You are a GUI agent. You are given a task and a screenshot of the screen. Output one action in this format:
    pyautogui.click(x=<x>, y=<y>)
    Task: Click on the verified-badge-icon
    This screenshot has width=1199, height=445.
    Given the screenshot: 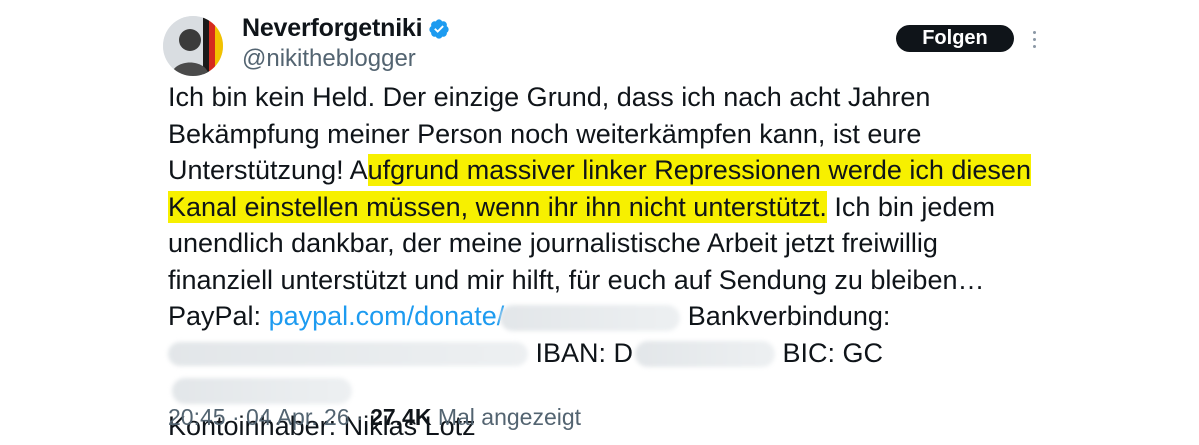 What is the action you would take?
    pyautogui.click(x=439, y=28)
    